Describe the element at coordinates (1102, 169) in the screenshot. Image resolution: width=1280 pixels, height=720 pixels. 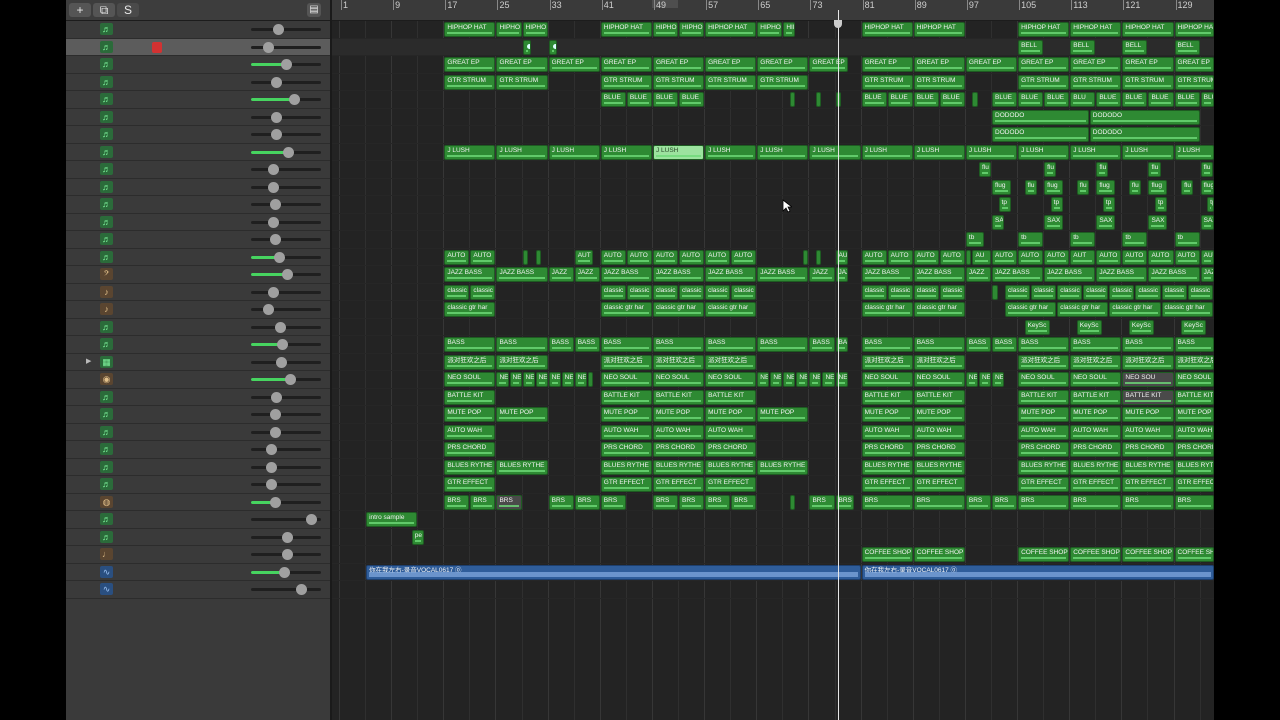
I see `midi-region: flu` at that location.